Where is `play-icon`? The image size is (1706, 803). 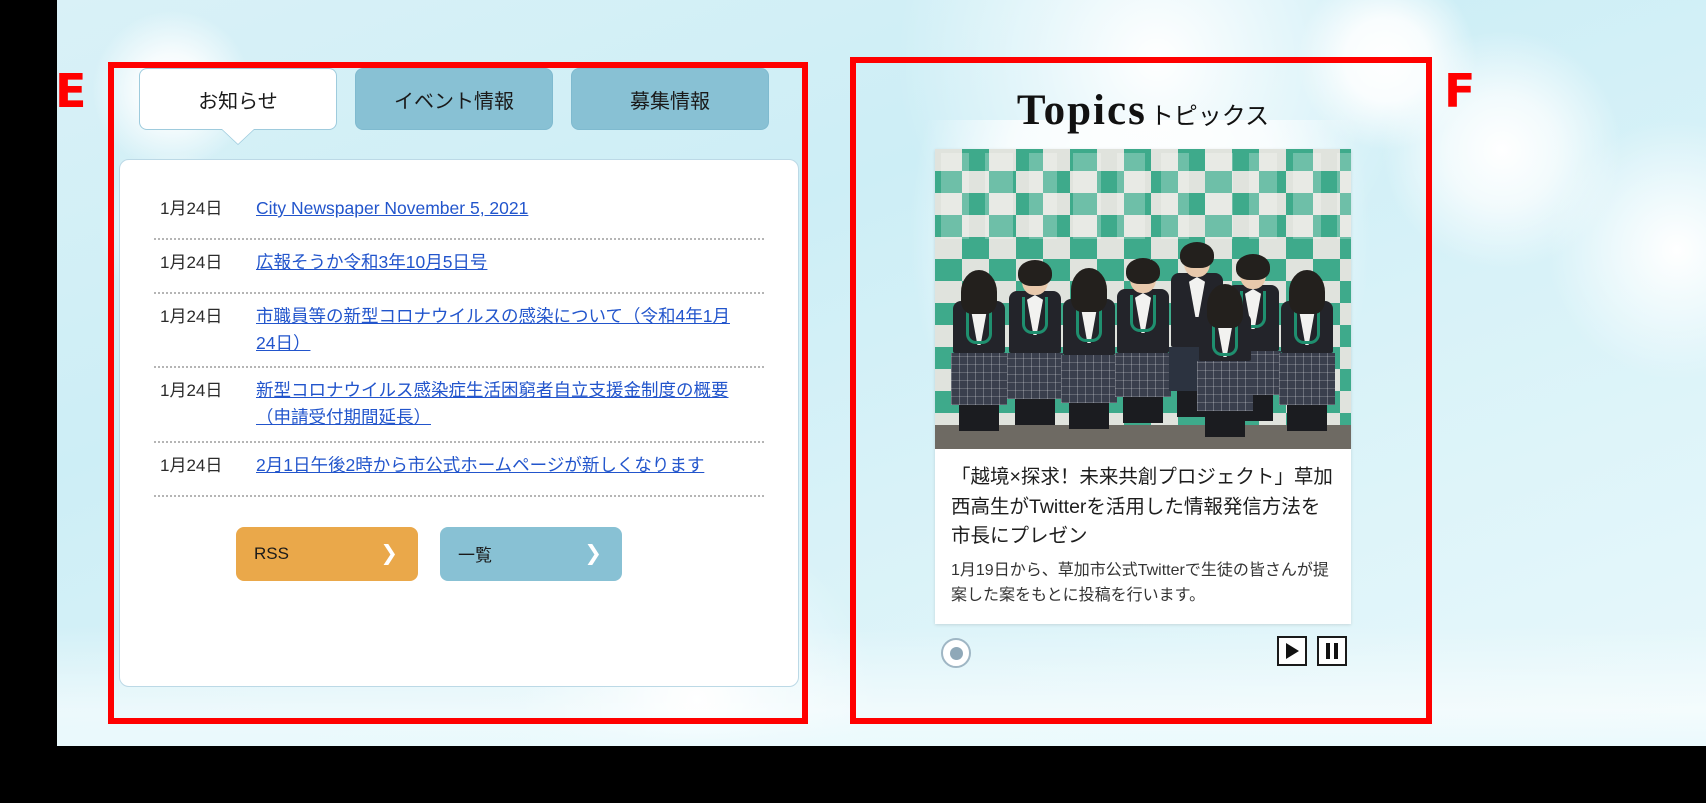
play-icon is located at coordinates (1292, 651).